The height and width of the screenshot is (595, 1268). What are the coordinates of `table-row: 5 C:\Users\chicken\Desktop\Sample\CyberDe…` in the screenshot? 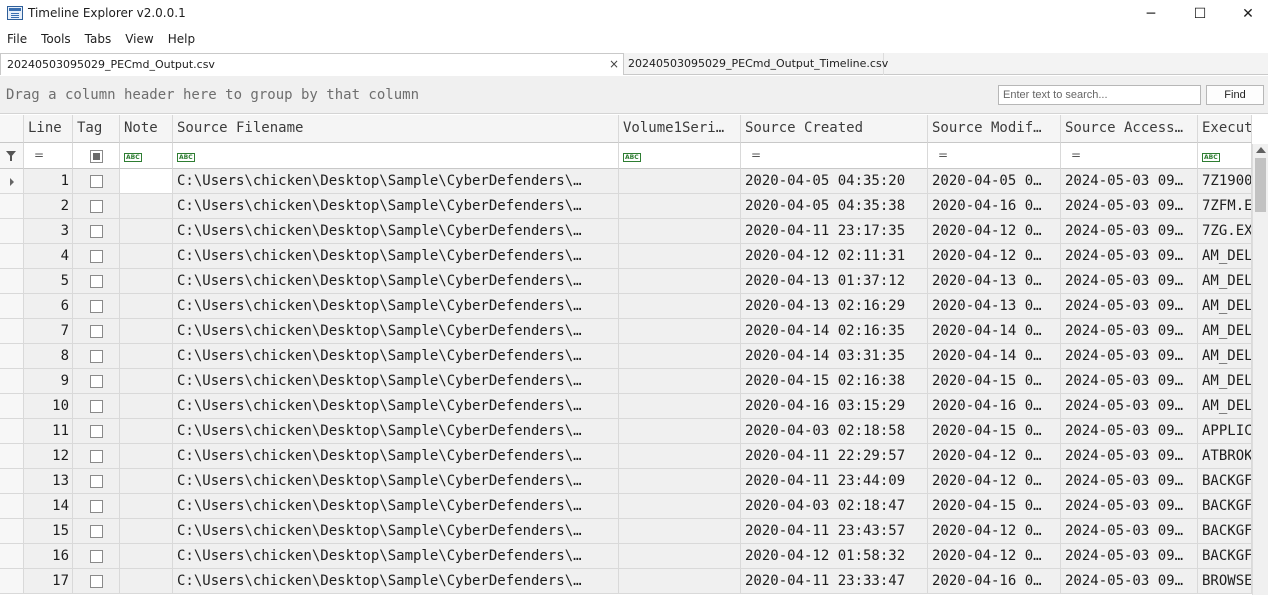 It's located at (626, 281).